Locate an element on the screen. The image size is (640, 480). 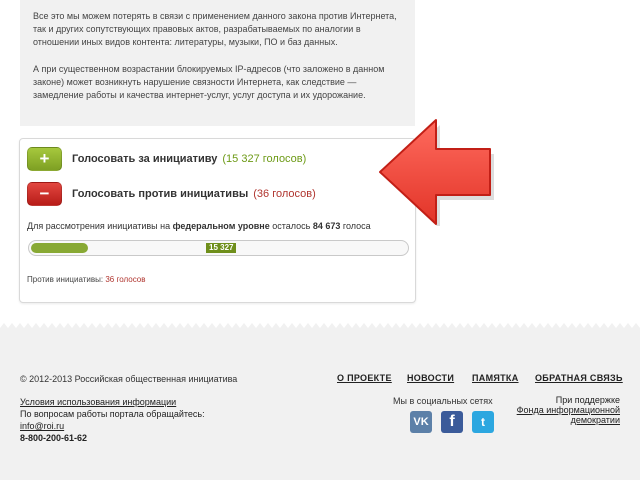
vote-progress-bar: 15 327 is located at coordinates (218, 248).